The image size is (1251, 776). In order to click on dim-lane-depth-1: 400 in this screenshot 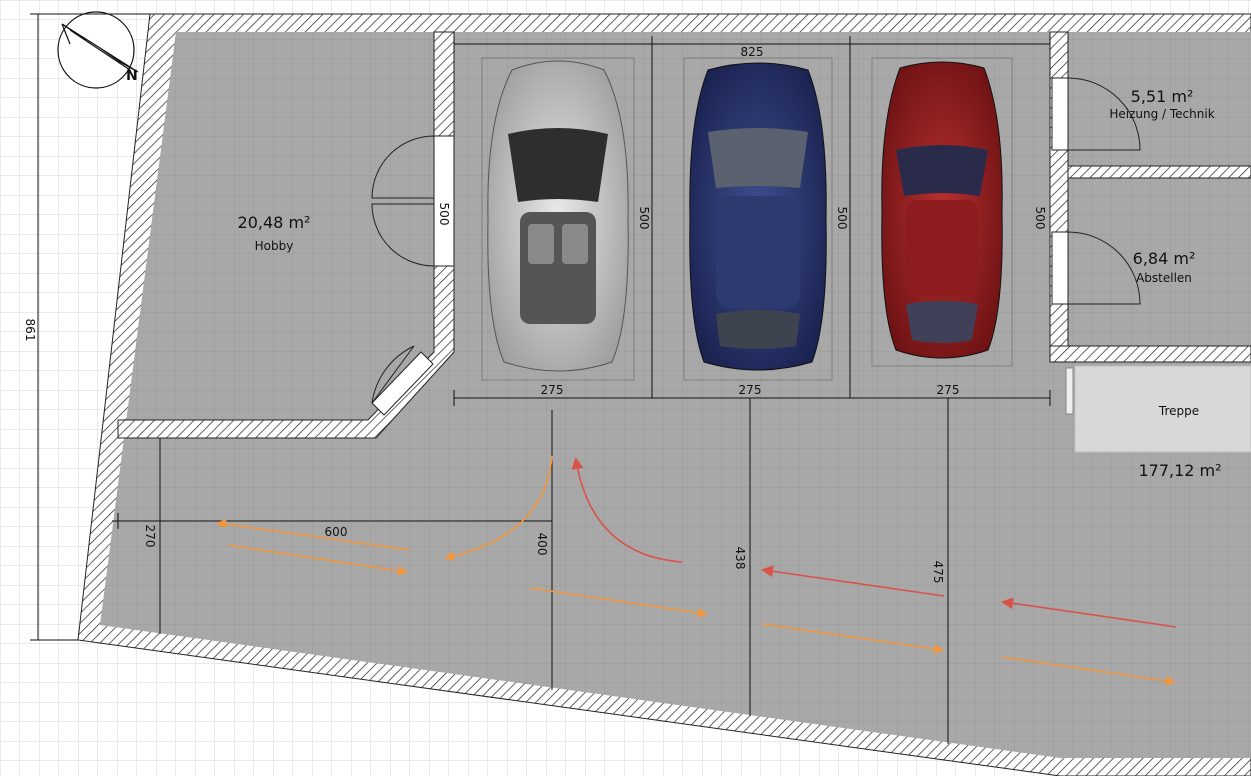, I will do `click(542, 544)`.